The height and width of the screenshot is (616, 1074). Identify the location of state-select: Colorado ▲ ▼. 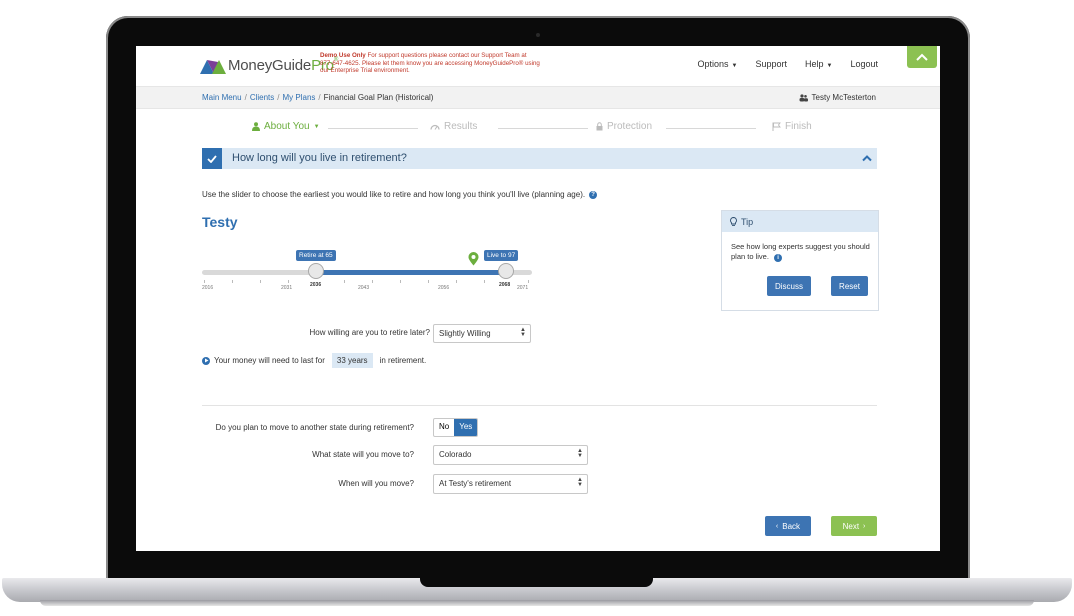
(510, 455).